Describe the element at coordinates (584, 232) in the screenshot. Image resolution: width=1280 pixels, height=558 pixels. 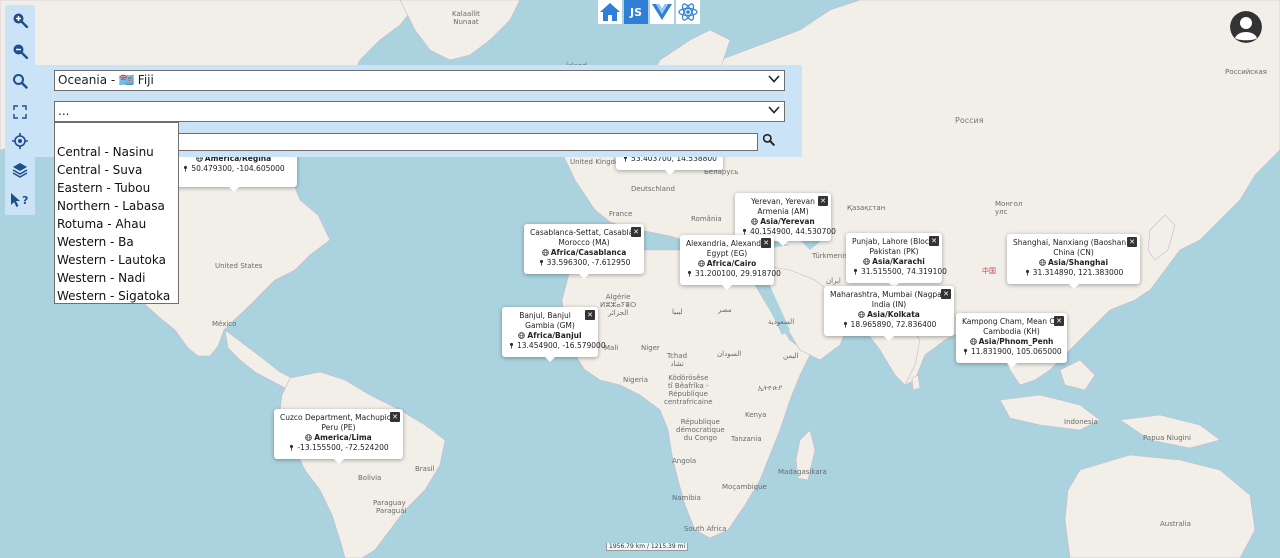
I see `popup-title: Casablanca-Settat, Casablanca` at that location.